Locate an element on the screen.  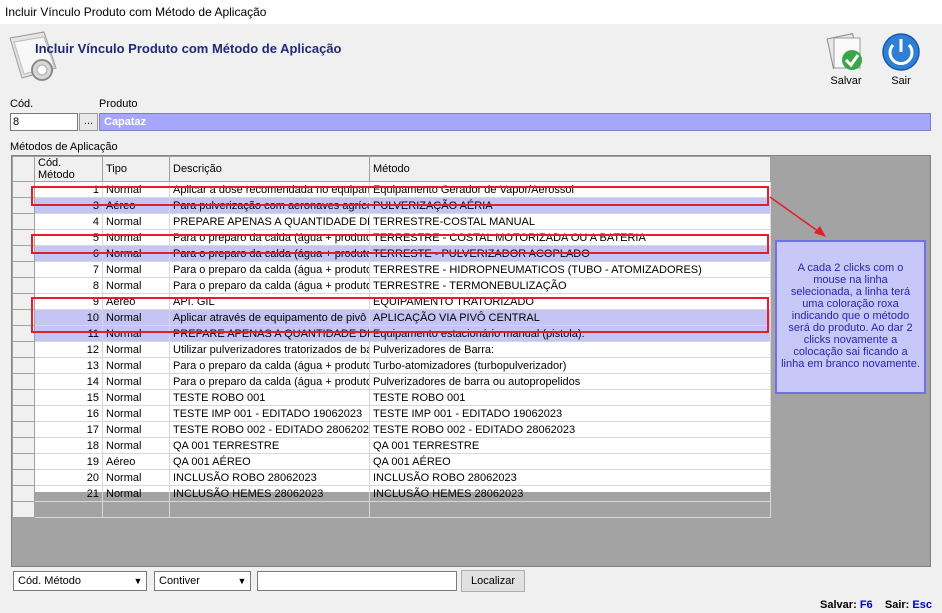
cell-cod-metodo: 8 is located at coordinates (68, 285).